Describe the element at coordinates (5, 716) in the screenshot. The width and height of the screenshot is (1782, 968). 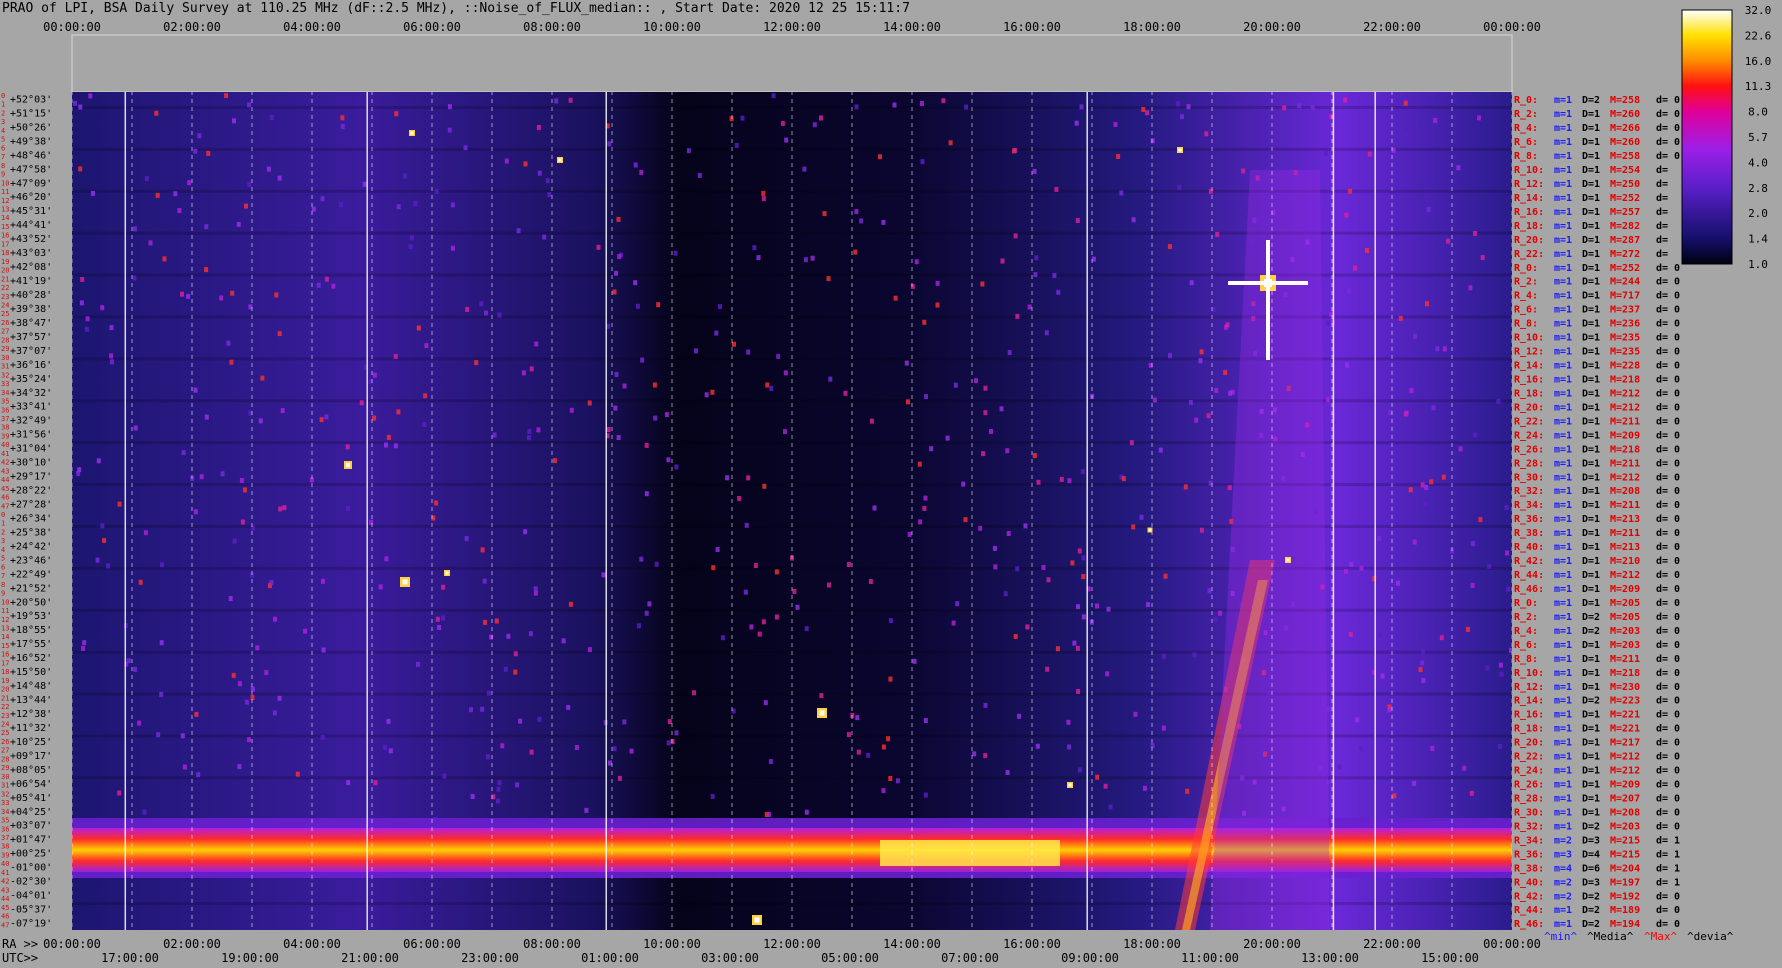
I see `beam-number: 23` at that location.